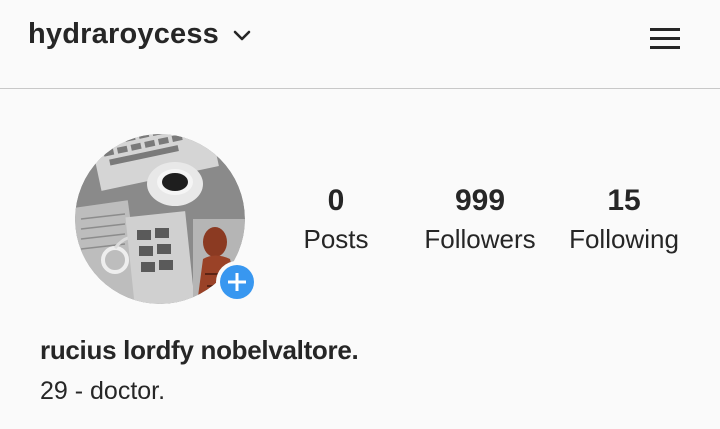 This screenshot has height=429, width=720. Describe the element at coordinates (480, 220) in the screenshot. I see `stat-followers: 999 Followers` at that location.